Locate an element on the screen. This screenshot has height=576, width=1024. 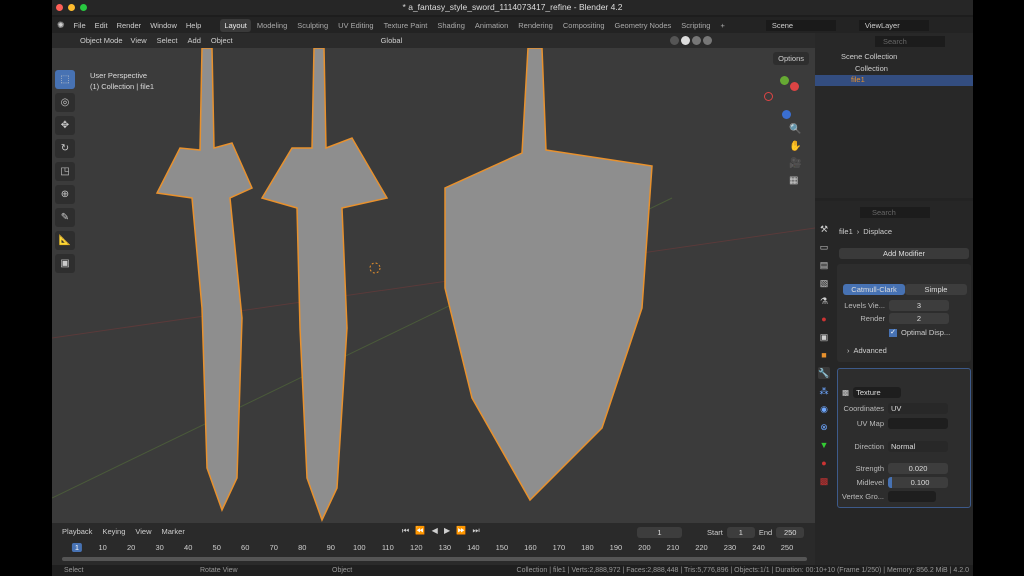
measure-tool-icon: 📐 is located at coordinates (65, 240).